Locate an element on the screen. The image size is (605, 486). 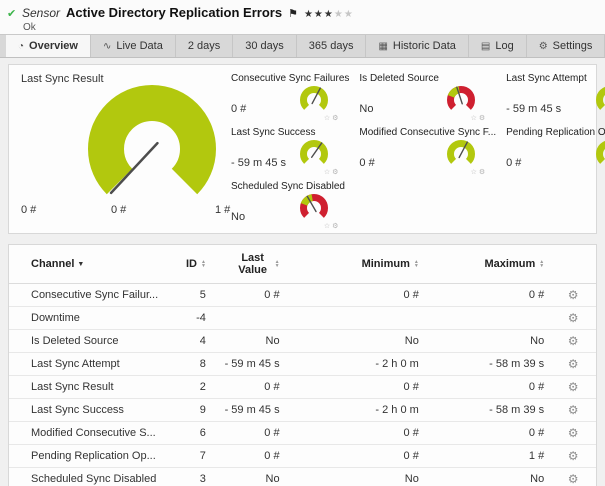
channel-id-cell: 8 is located at coordinates (188, 364).